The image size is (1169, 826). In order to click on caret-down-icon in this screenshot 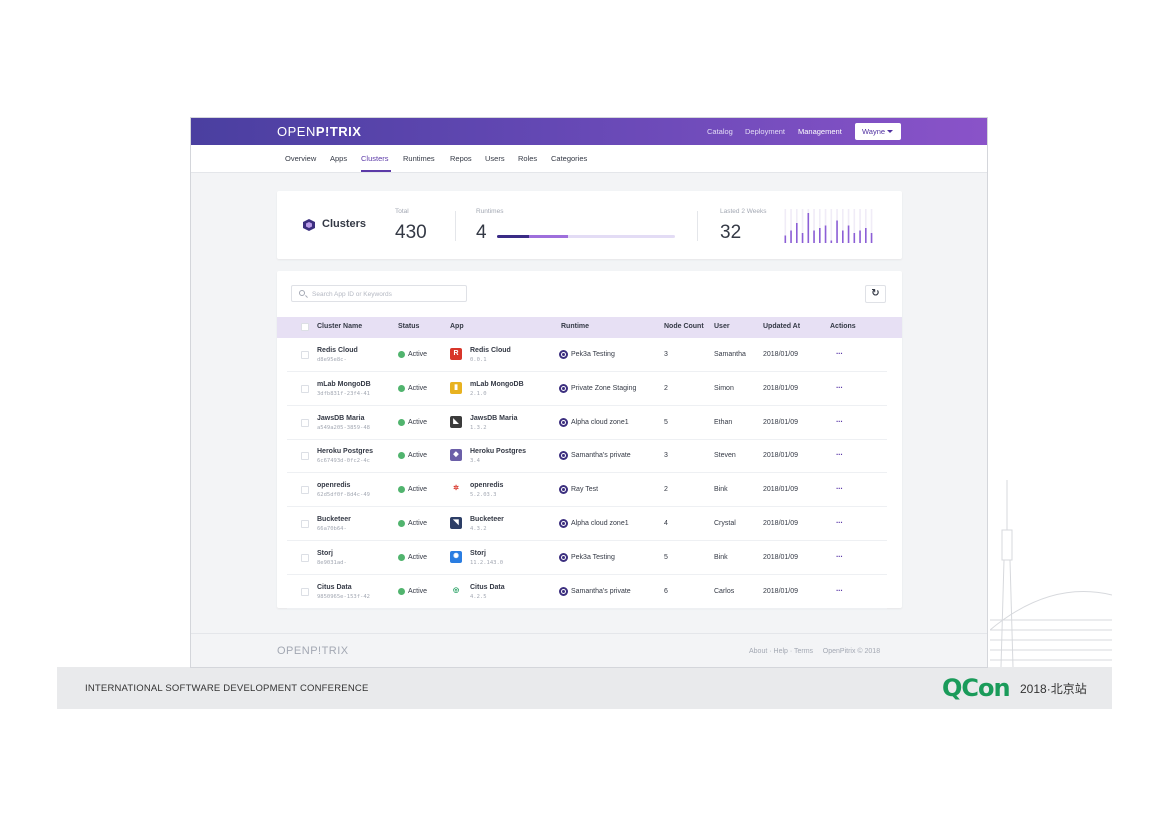, I will do `click(890, 131)`.